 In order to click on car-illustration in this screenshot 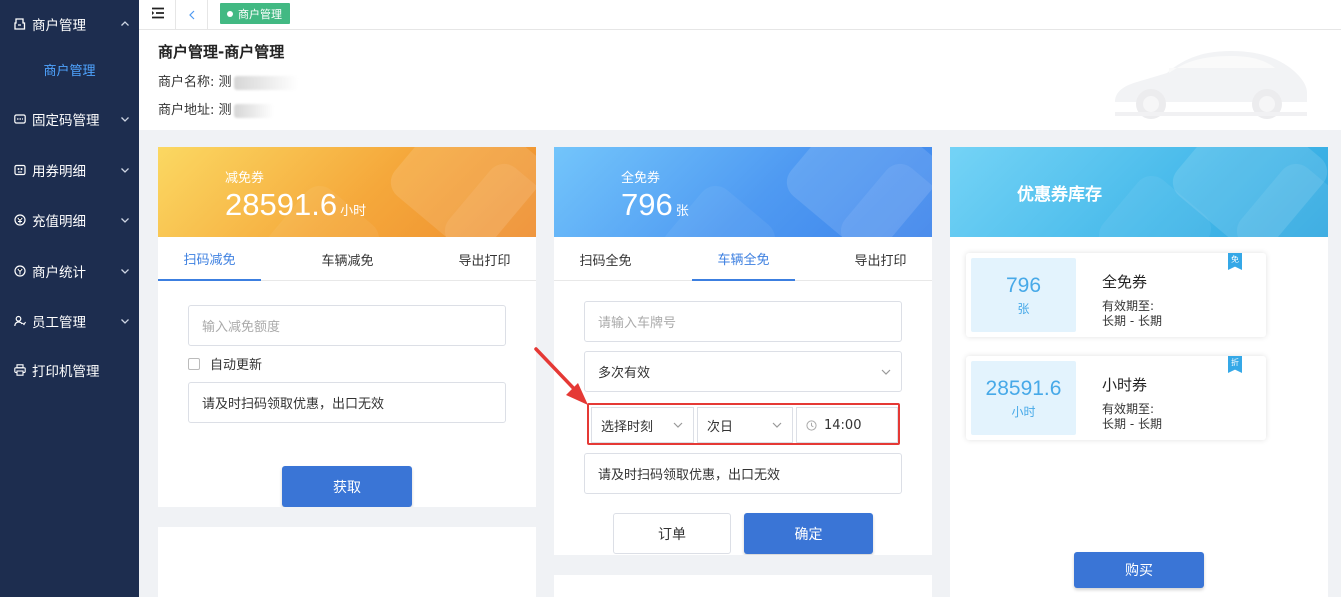, I will do `click(1211, 85)`.